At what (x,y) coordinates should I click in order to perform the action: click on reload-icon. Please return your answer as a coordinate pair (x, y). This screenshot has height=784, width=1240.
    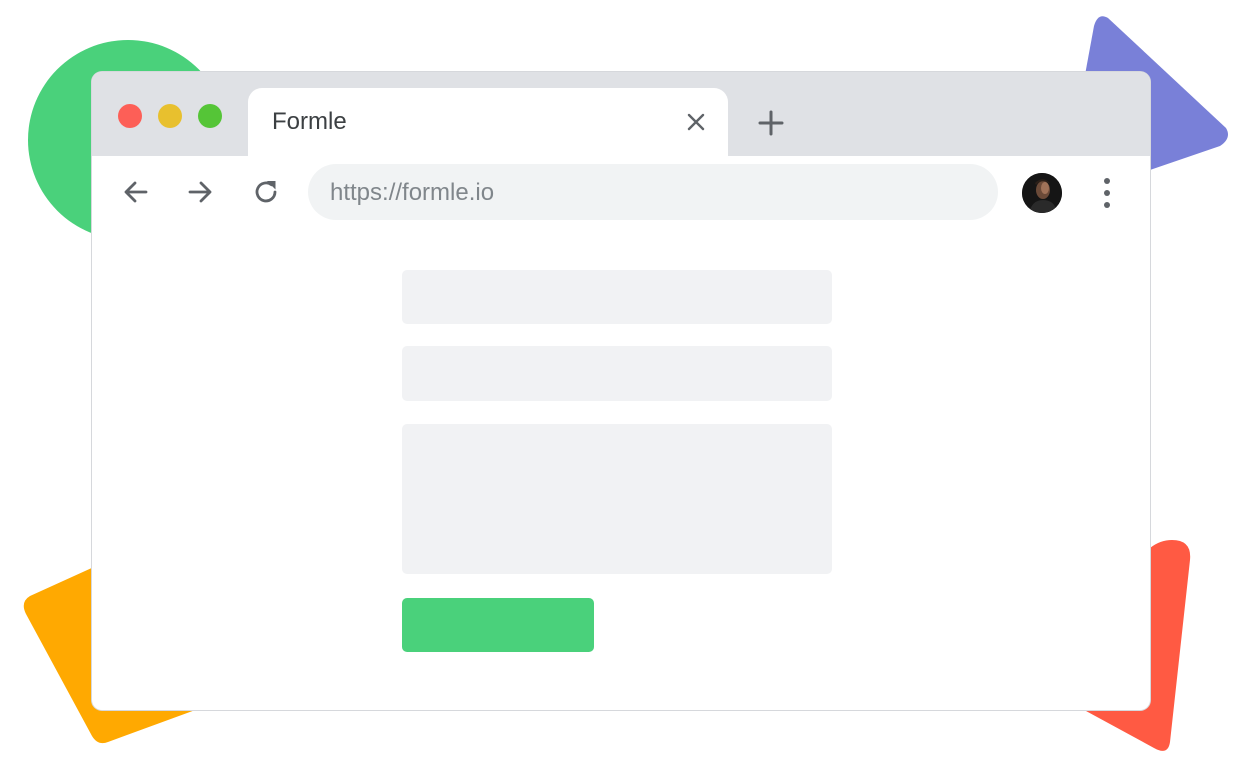
    Looking at the image, I should click on (266, 192).